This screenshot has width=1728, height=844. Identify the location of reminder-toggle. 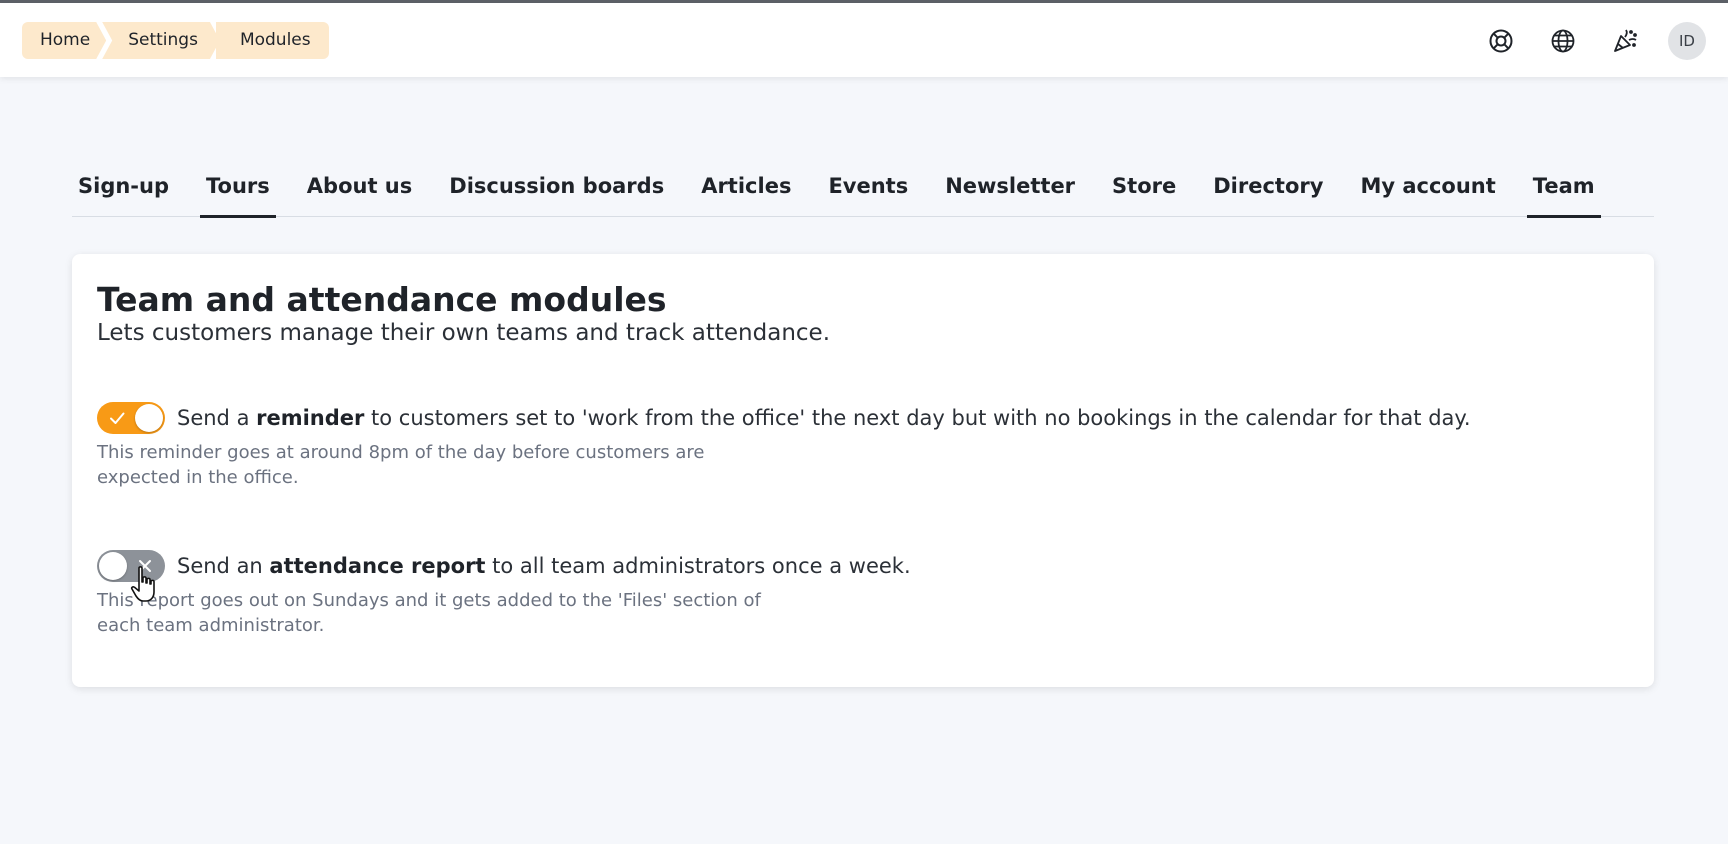
(131, 418).